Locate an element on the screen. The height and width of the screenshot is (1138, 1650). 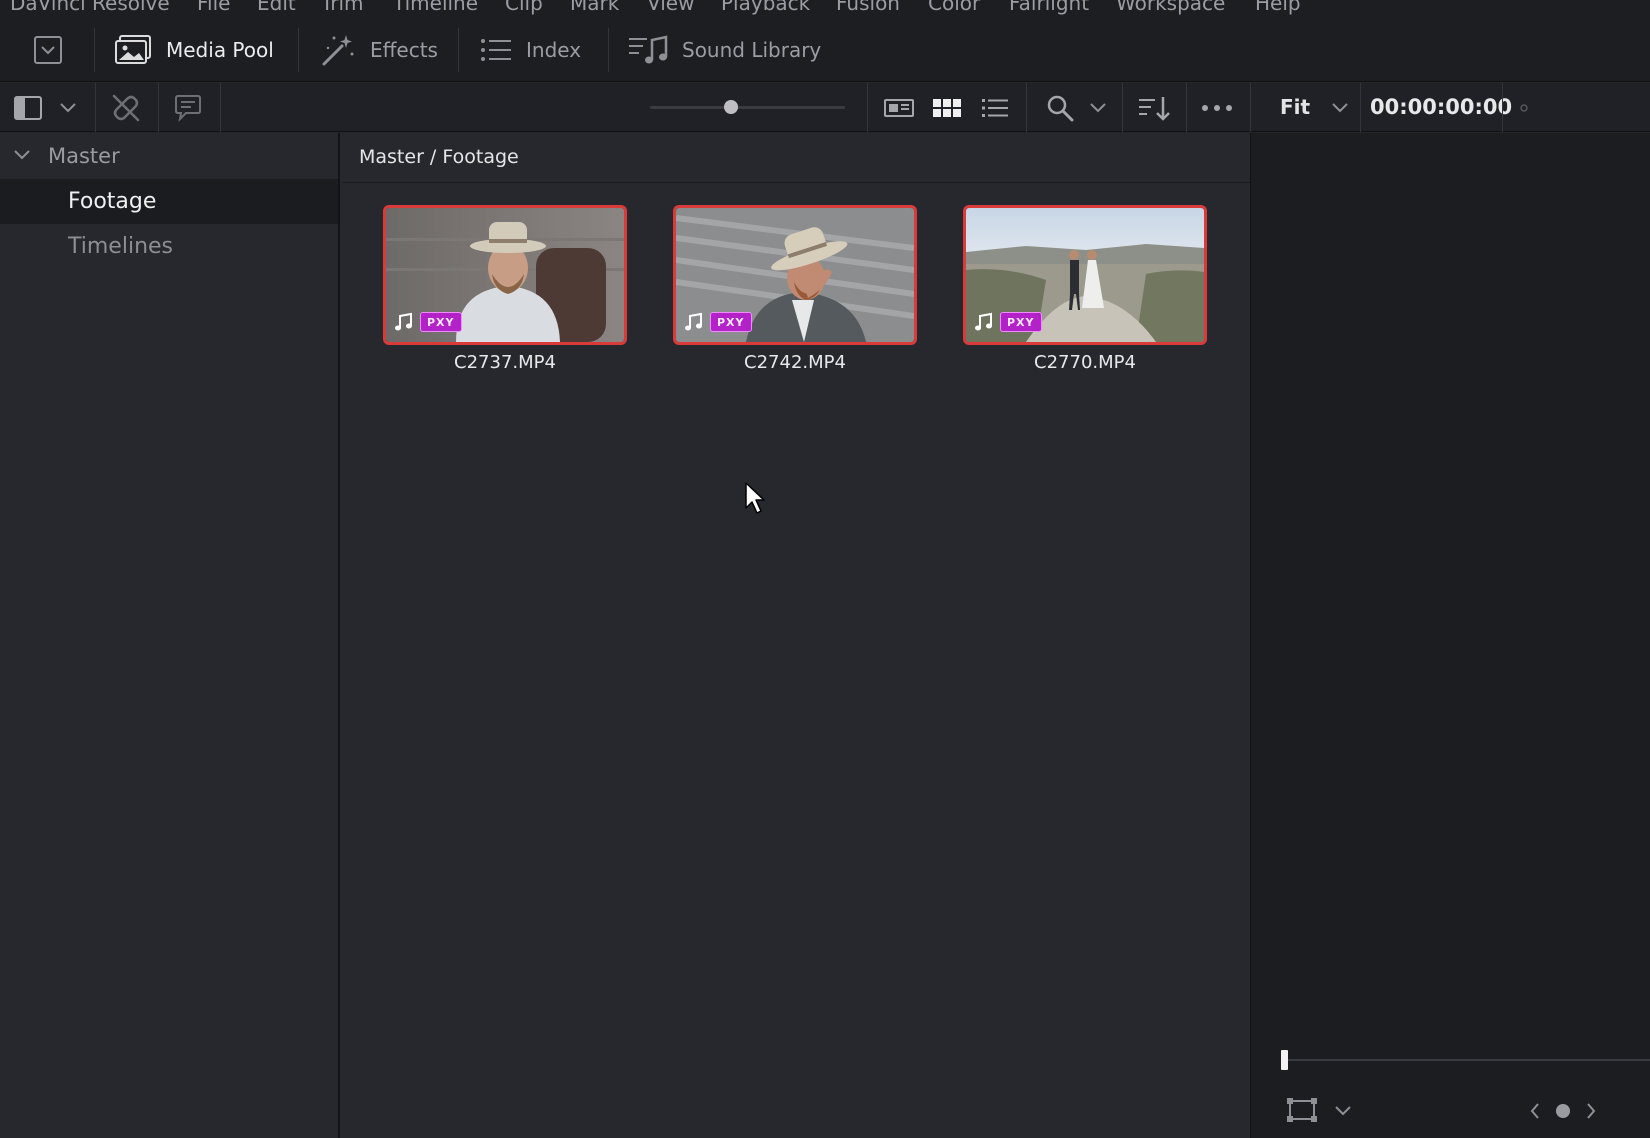
viewer-transform-dropdown is located at coordinates (1343, 1111).